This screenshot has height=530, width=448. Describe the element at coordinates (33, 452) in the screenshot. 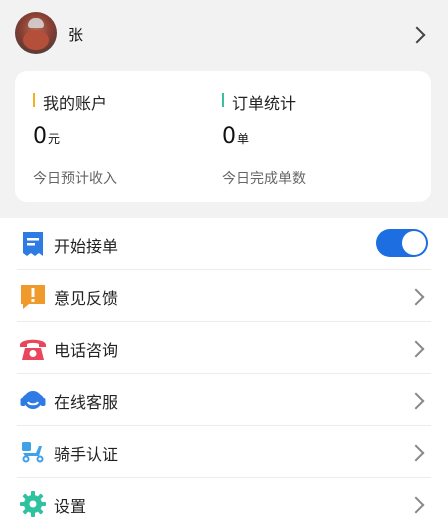

I see `scooter-icon` at that location.